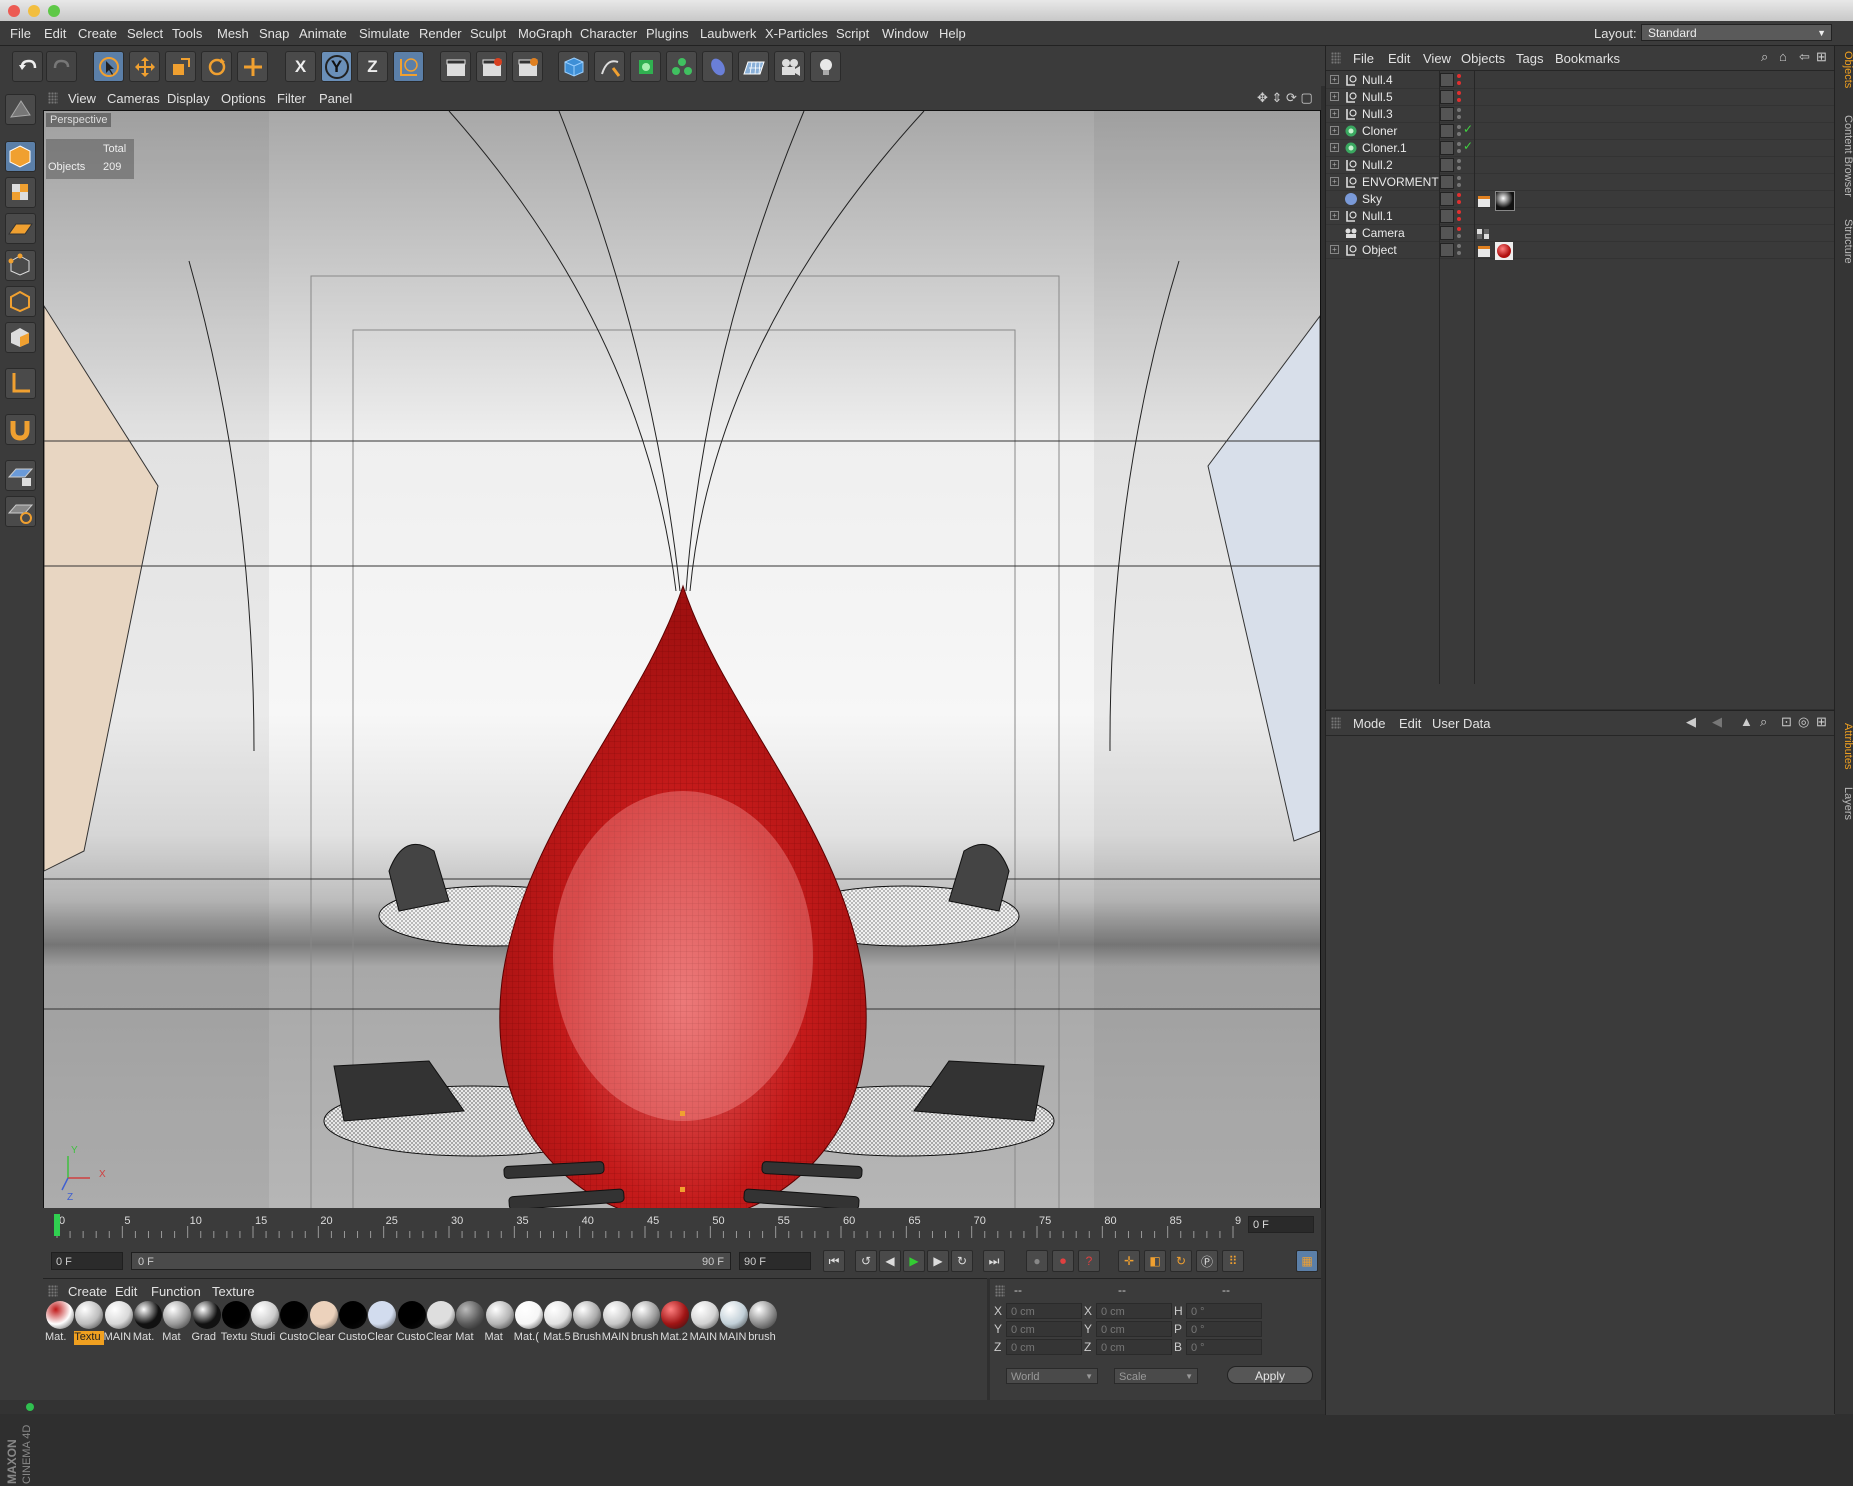 This screenshot has width=1853, height=1486. Describe the element at coordinates (1156, 1376) in the screenshot. I see `size-mode-select: Scale ▼` at that location.